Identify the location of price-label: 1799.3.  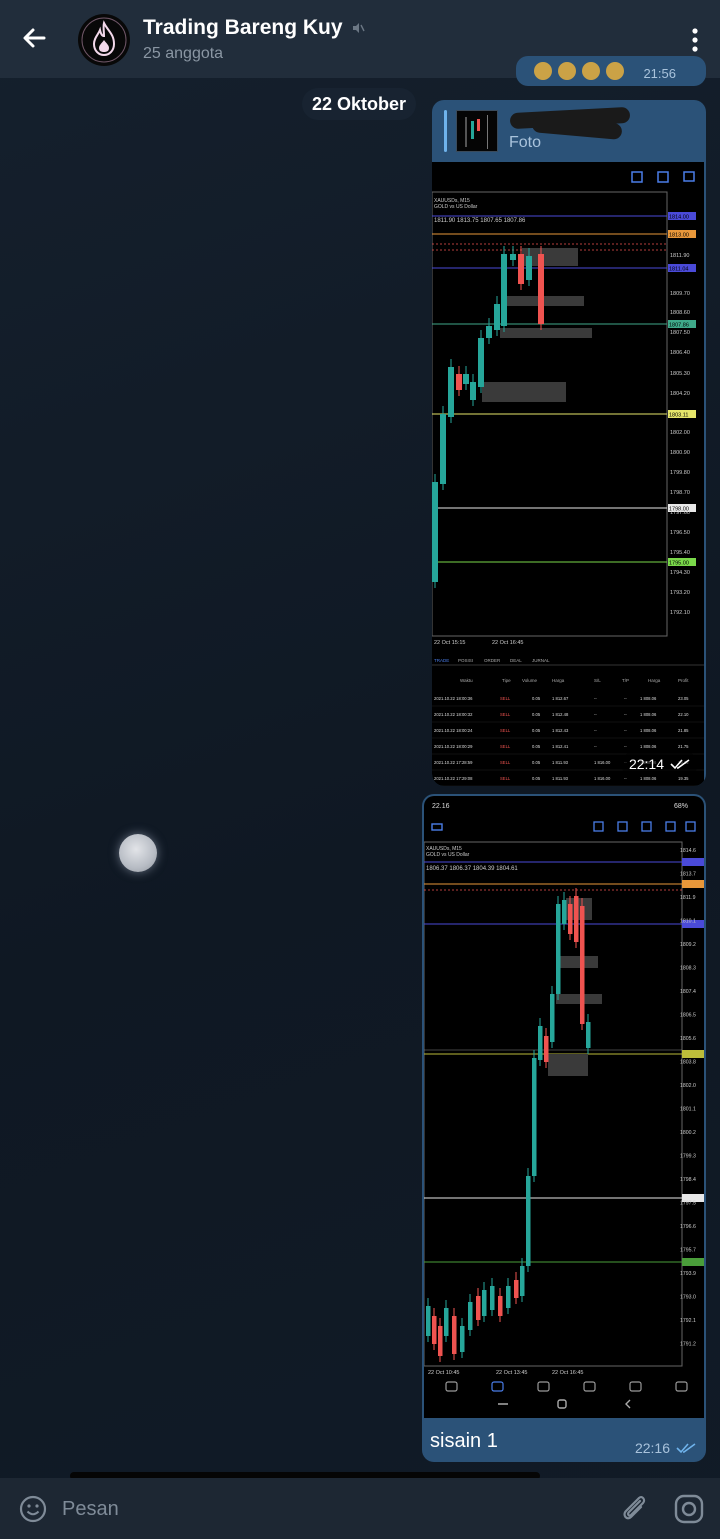
(688, 1157).